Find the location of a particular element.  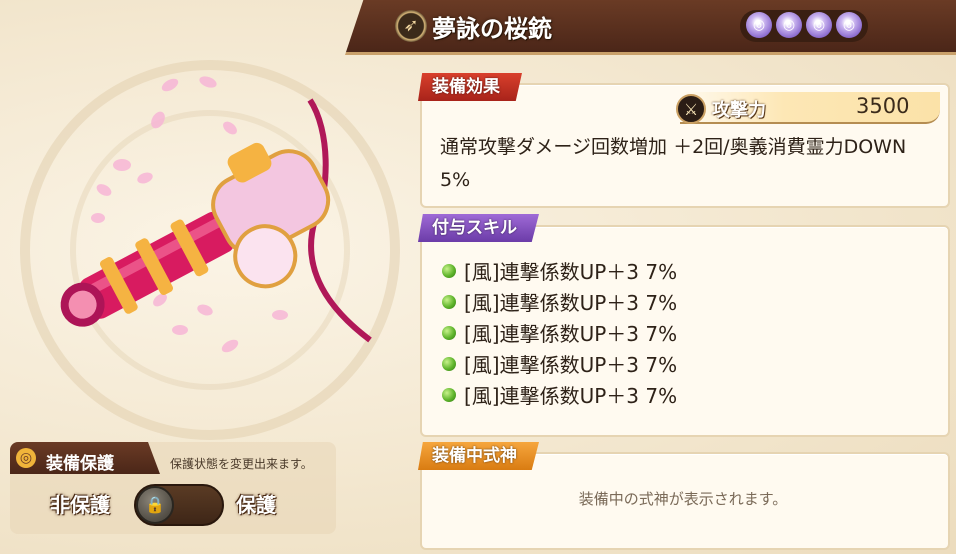

unprotected-label: 非保護 is located at coordinates (80, 503).